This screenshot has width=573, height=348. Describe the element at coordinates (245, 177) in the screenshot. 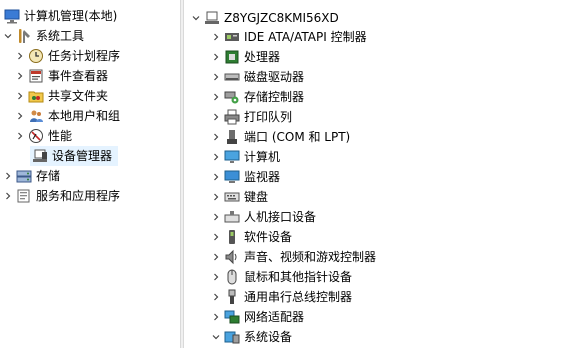

I see `device-category-monitor: 监视器` at that location.